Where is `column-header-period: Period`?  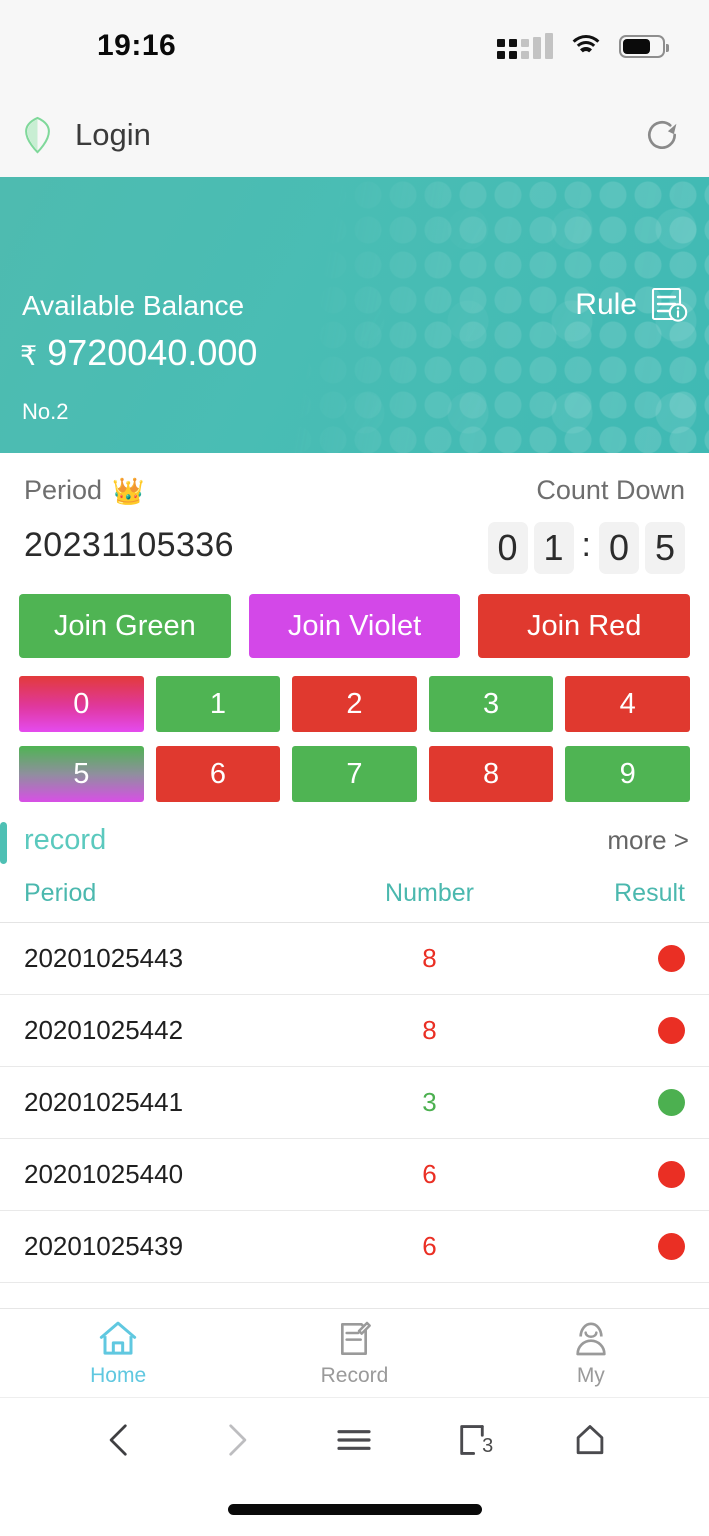 column-header-period: Period is located at coordinates (60, 893).